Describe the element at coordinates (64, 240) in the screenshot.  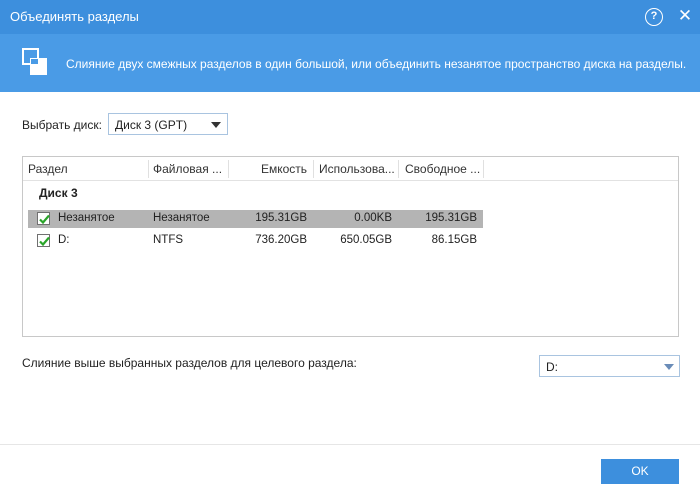
I see `cell-partition: D:` at that location.